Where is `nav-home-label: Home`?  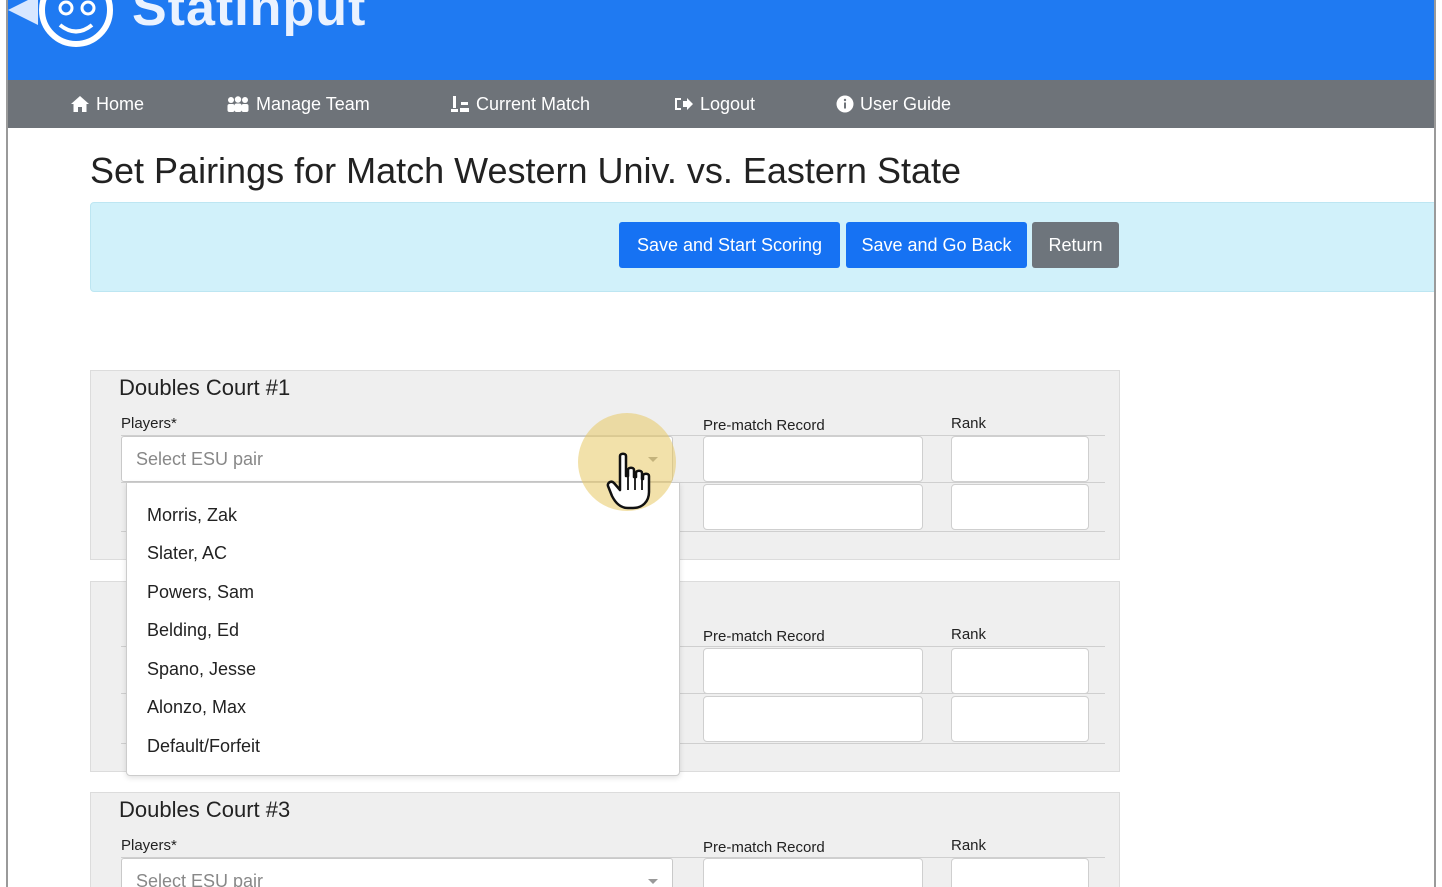 nav-home-label: Home is located at coordinates (120, 104).